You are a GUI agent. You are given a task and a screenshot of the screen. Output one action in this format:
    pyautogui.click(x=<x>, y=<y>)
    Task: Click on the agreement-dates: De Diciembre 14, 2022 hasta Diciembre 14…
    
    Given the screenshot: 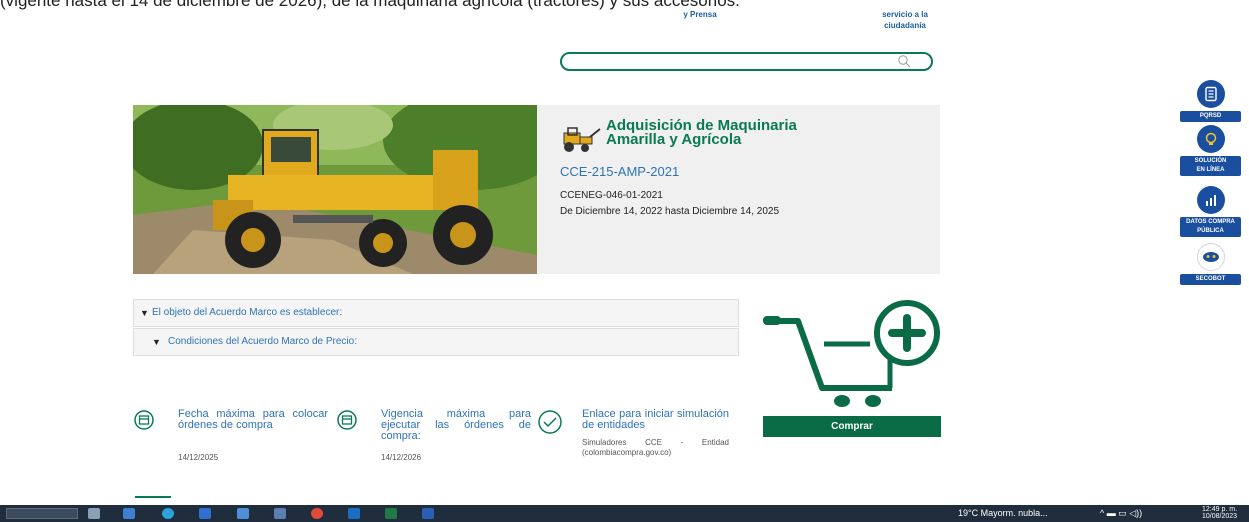 What is the action you would take?
    pyautogui.click(x=670, y=211)
    